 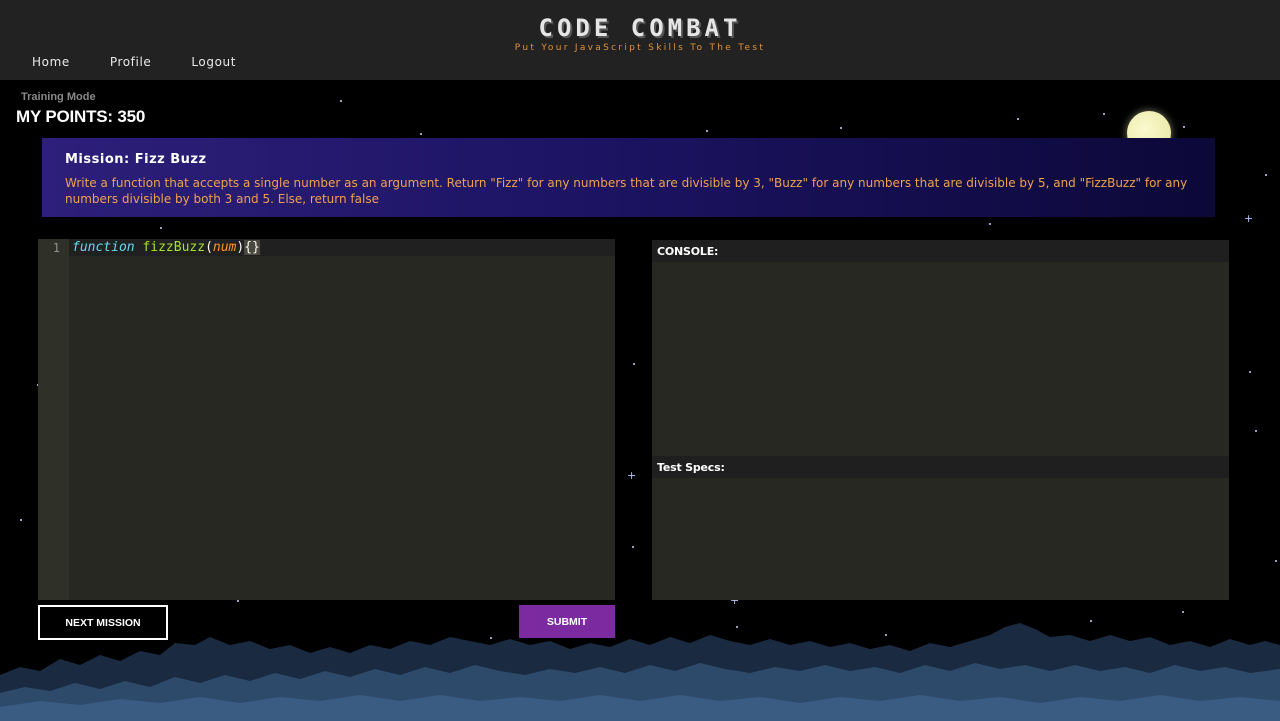 What do you see at coordinates (56, 248) in the screenshot?
I see `line-number: 1` at bounding box center [56, 248].